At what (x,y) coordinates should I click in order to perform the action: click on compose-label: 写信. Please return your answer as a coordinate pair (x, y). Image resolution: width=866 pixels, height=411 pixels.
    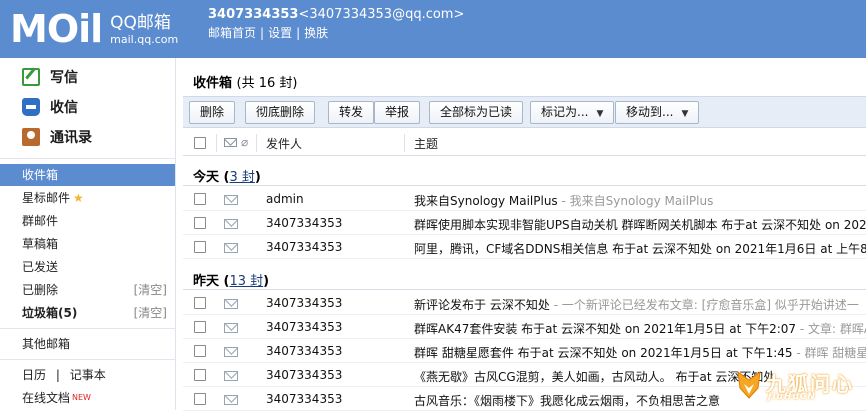
    Looking at the image, I should click on (64, 78).